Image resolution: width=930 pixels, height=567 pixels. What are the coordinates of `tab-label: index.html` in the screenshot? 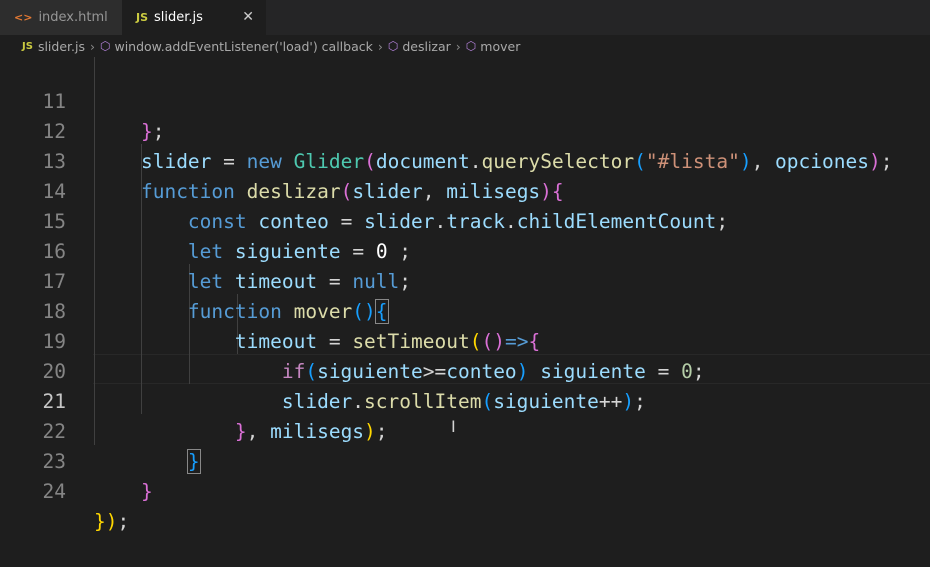 It's located at (73, 17).